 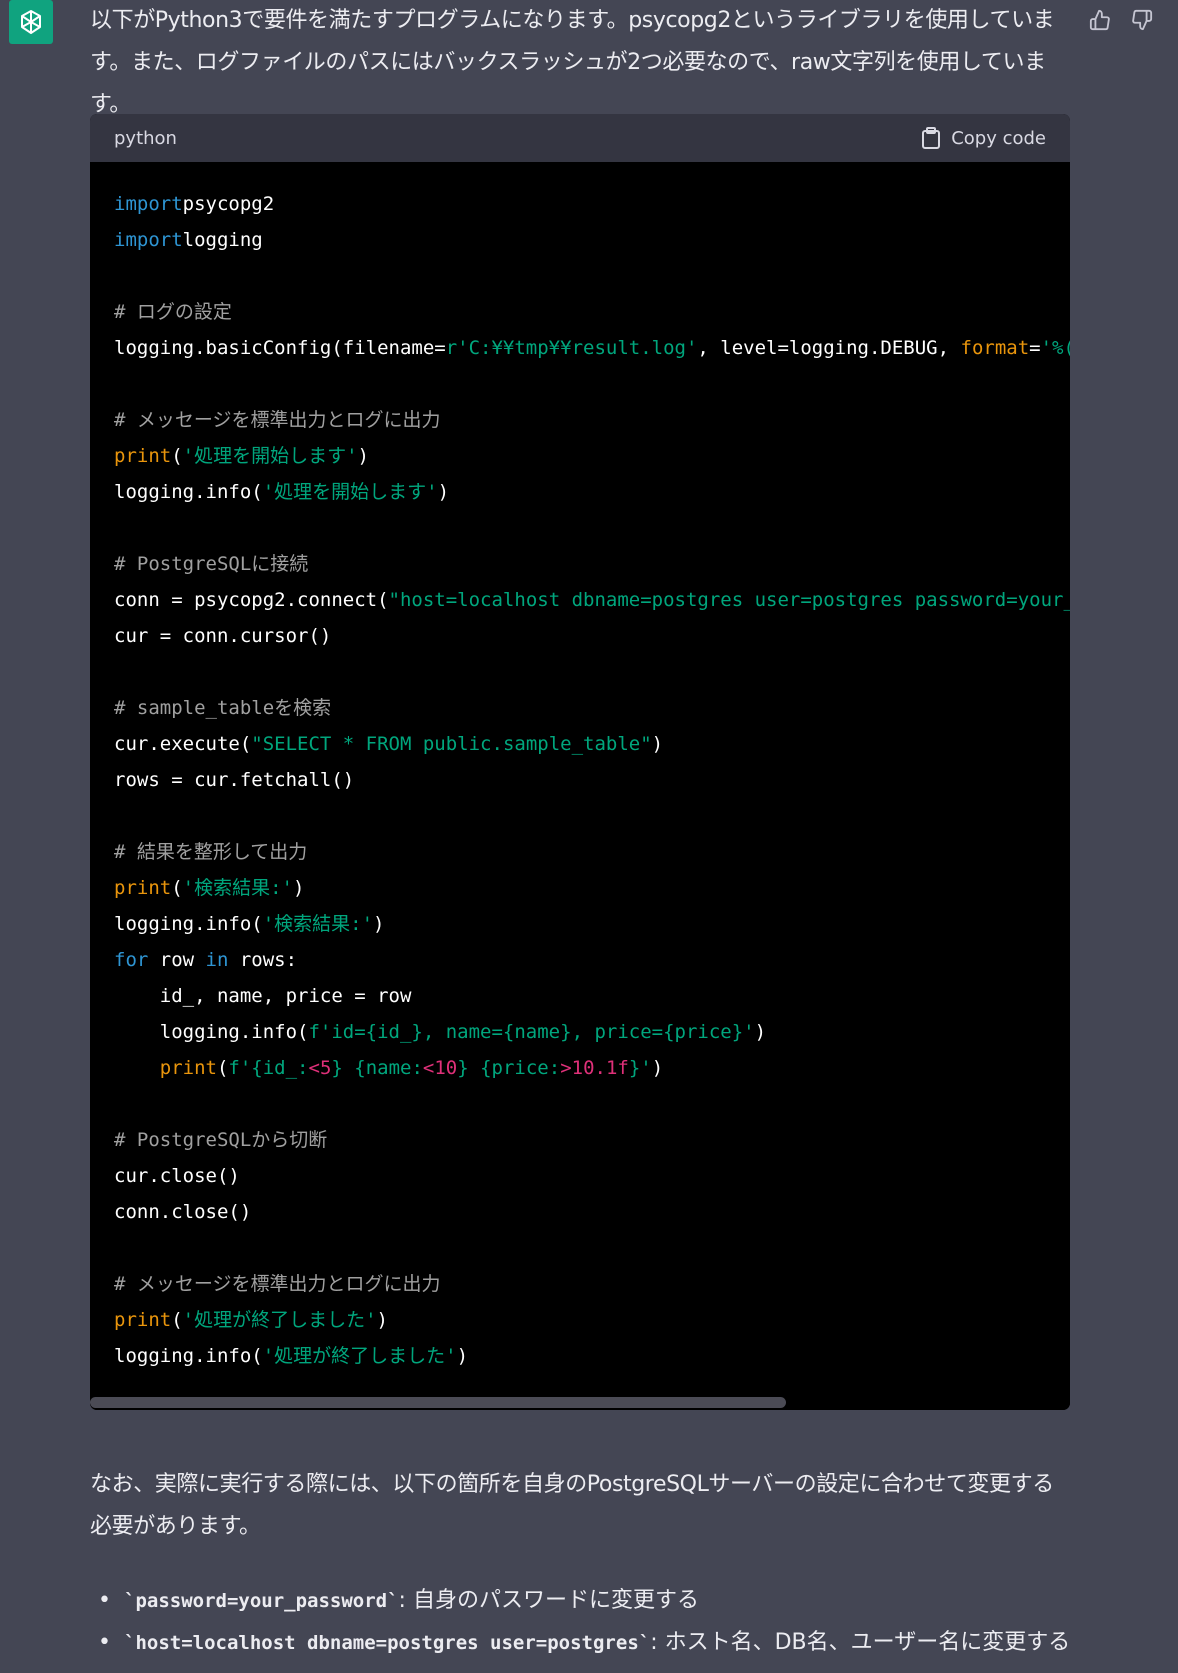 I want to click on code-token: , level=logging.DEBUG,, so click(x=829, y=348).